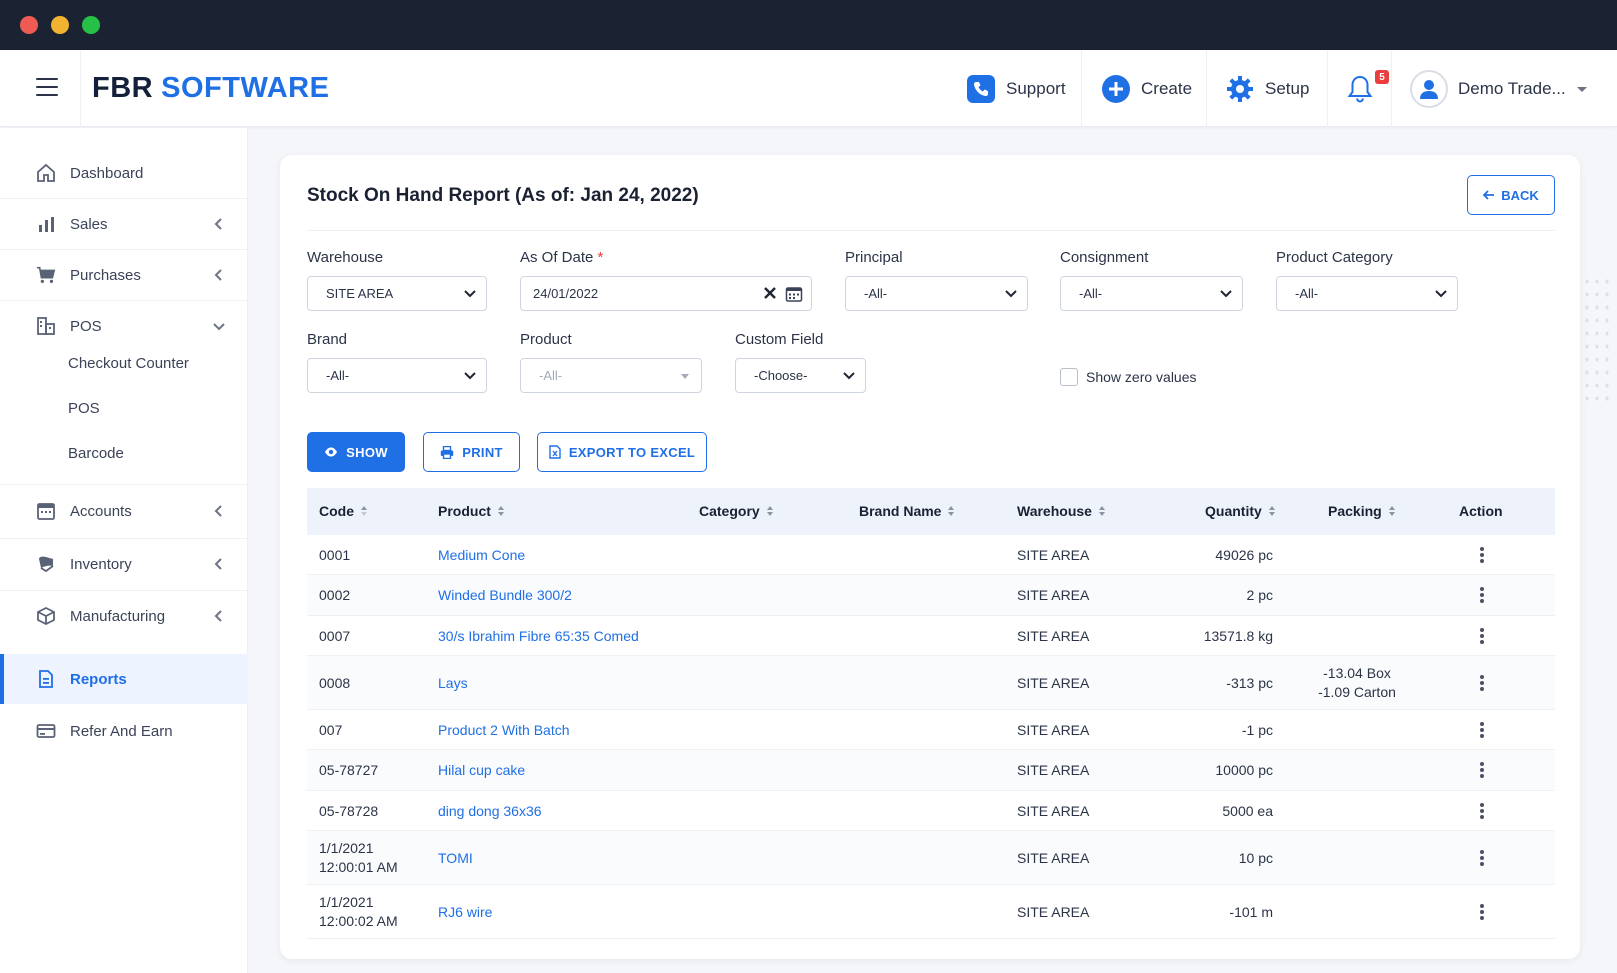 Image resolution: width=1617 pixels, height=973 pixels. What do you see at coordinates (1334, 257) in the screenshot?
I see `product-category-label: Product Category` at bounding box center [1334, 257].